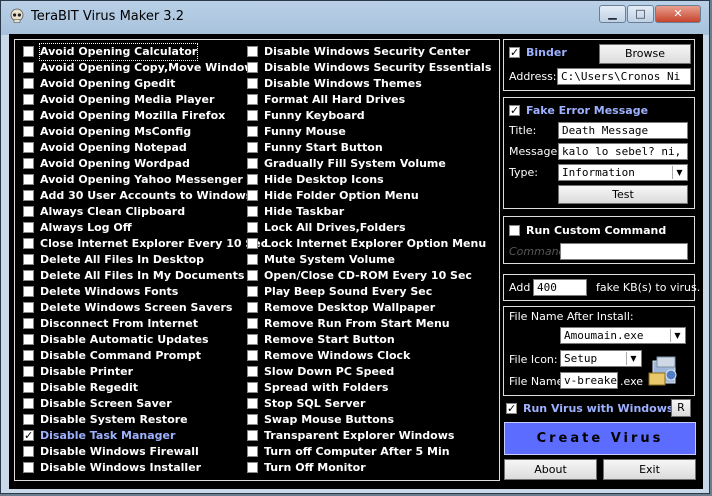  I want to click on option-label: Disable Regedit, so click(89, 387).